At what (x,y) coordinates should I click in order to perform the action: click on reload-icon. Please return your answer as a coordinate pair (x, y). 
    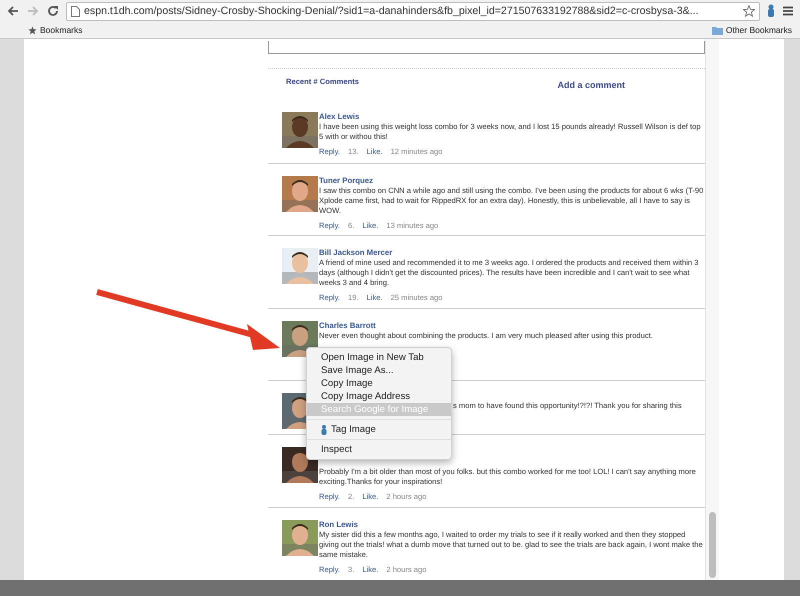
    Looking at the image, I should click on (53, 11).